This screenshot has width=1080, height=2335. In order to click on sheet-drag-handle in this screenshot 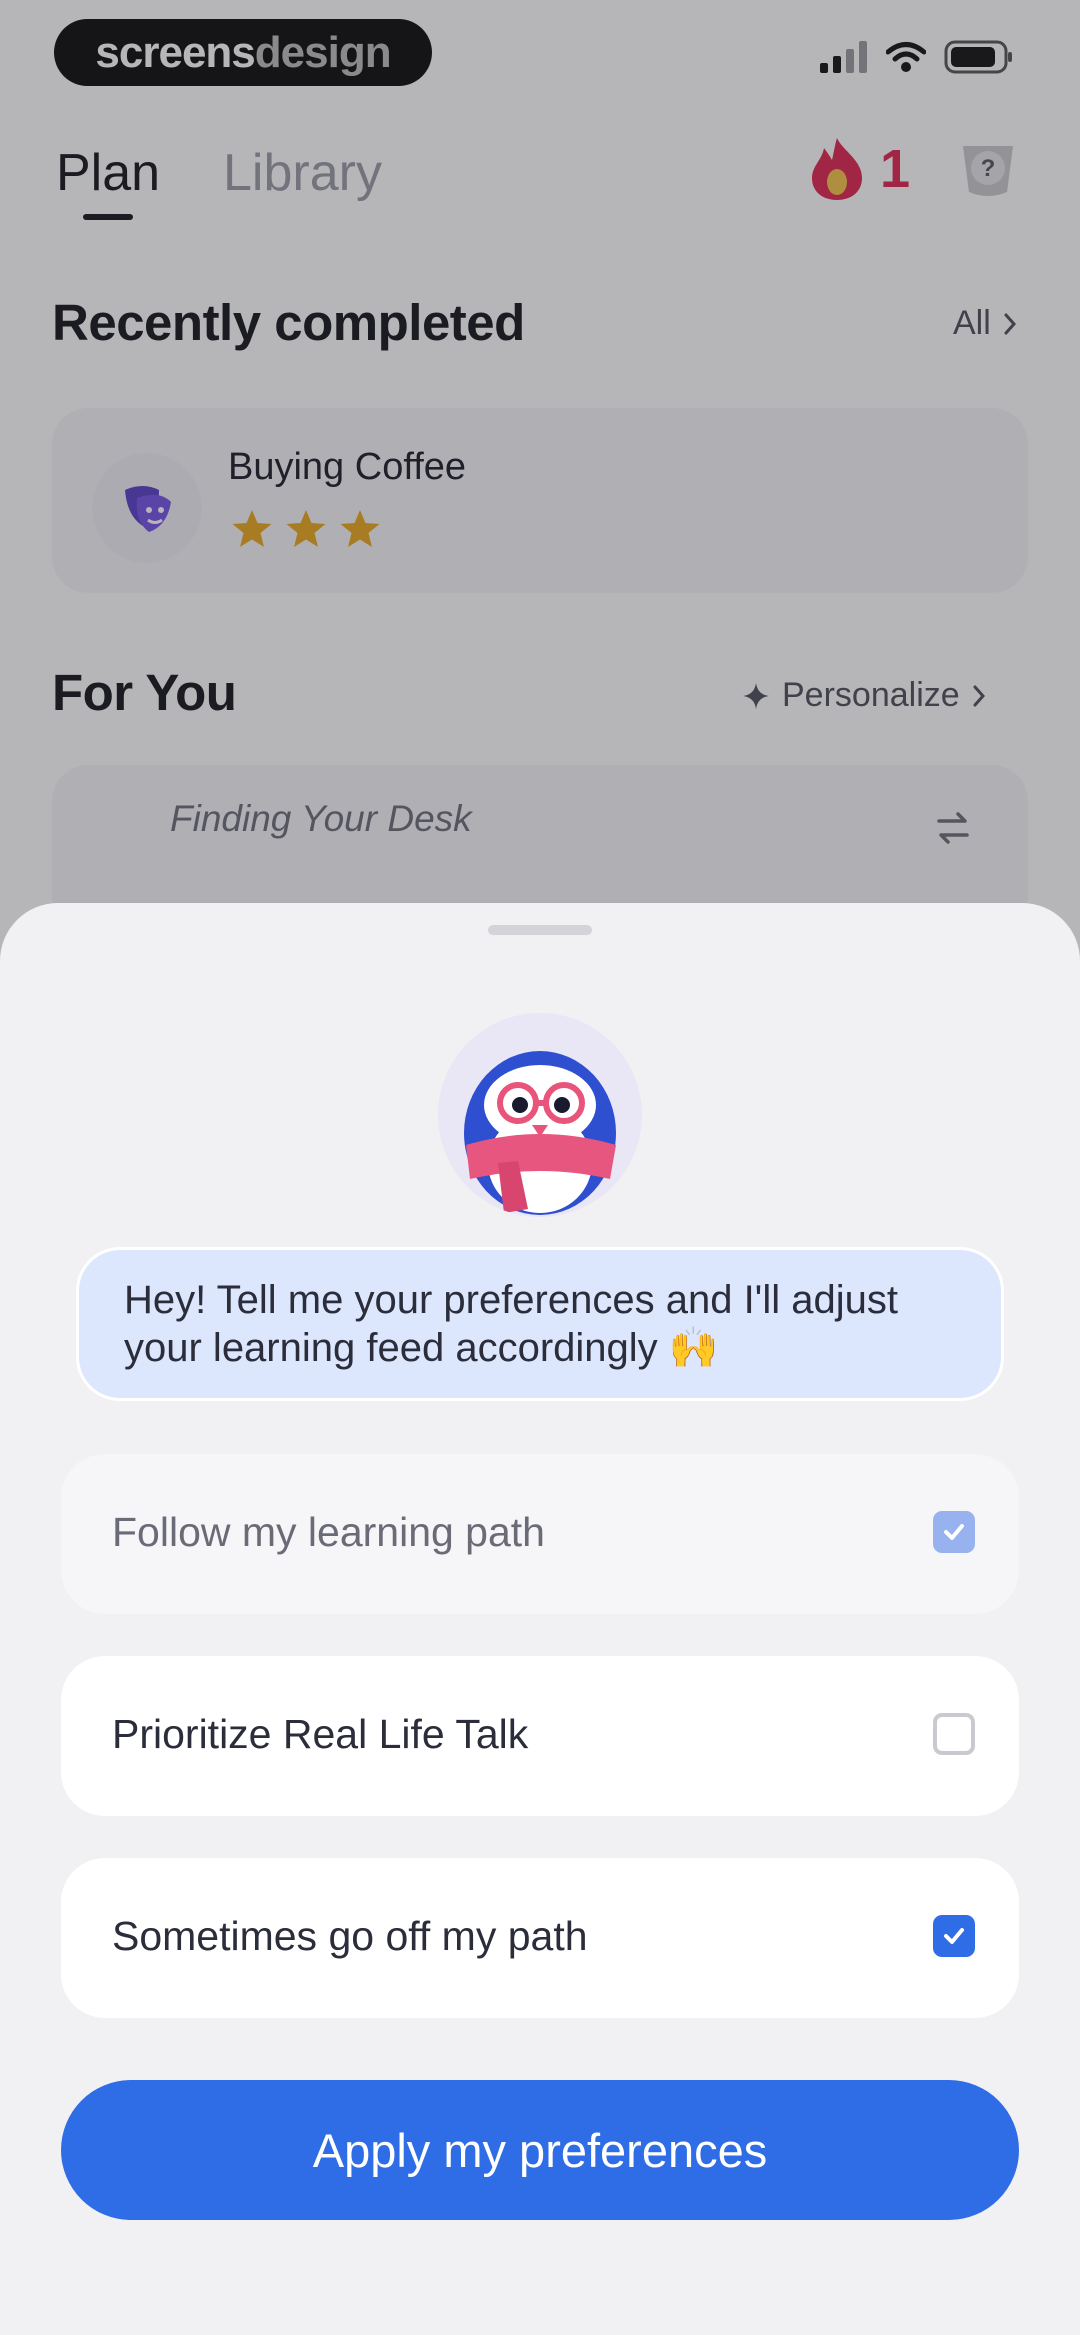, I will do `click(540, 930)`.